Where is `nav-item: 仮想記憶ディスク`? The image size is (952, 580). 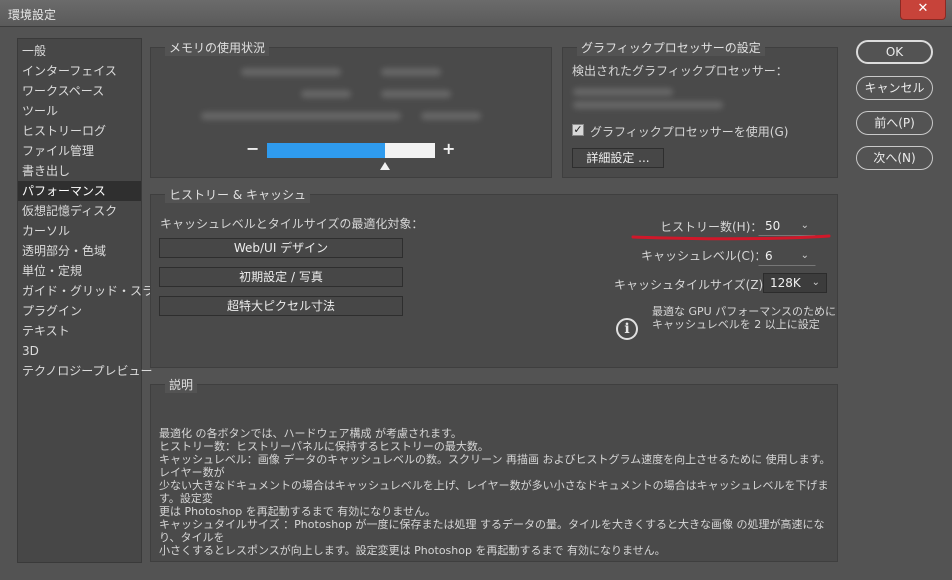 nav-item: 仮想記憶ディスク is located at coordinates (79, 211).